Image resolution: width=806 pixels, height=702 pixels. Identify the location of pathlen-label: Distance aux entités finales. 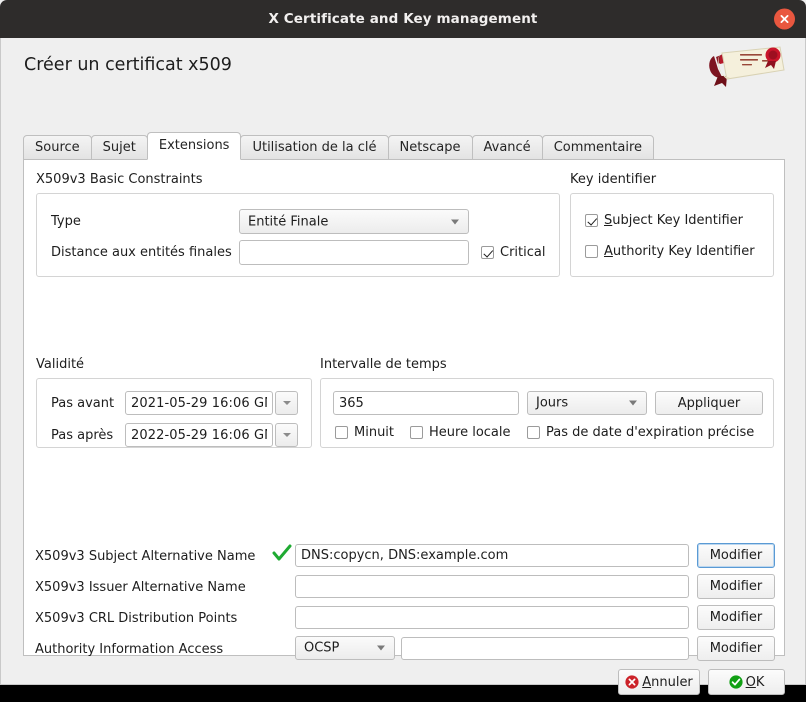
(141, 252).